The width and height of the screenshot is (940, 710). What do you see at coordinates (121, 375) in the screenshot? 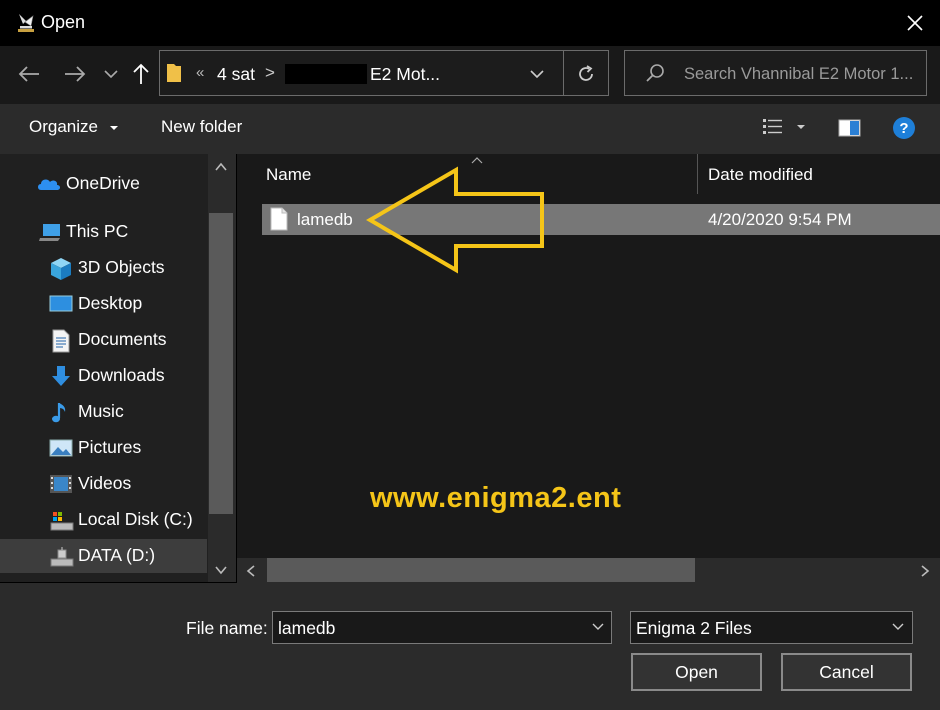
I see `sidebar-item-label: Downloads` at bounding box center [121, 375].